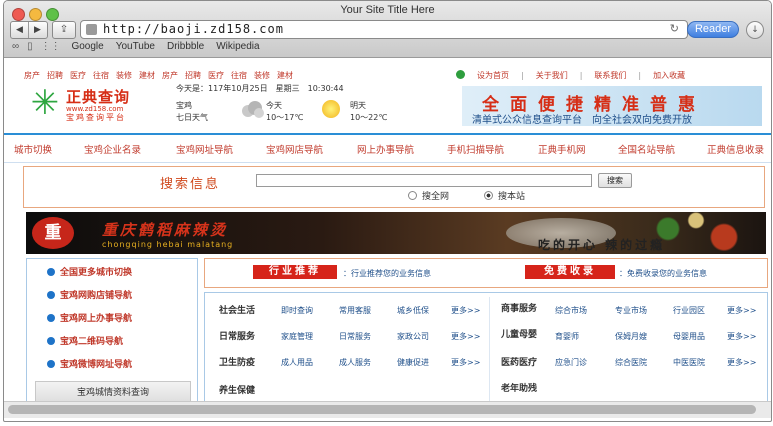 The image size is (773, 426). Describe the element at coordinates (646, 149) in the screenshot. I see `nav-item: 全国名站导航` at that location.